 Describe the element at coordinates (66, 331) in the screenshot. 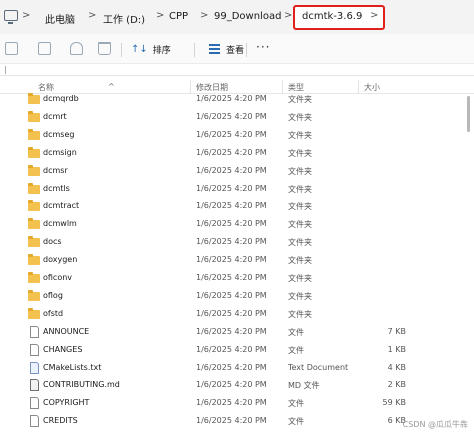

I see `file-name: ANNOUNCE` at that location.